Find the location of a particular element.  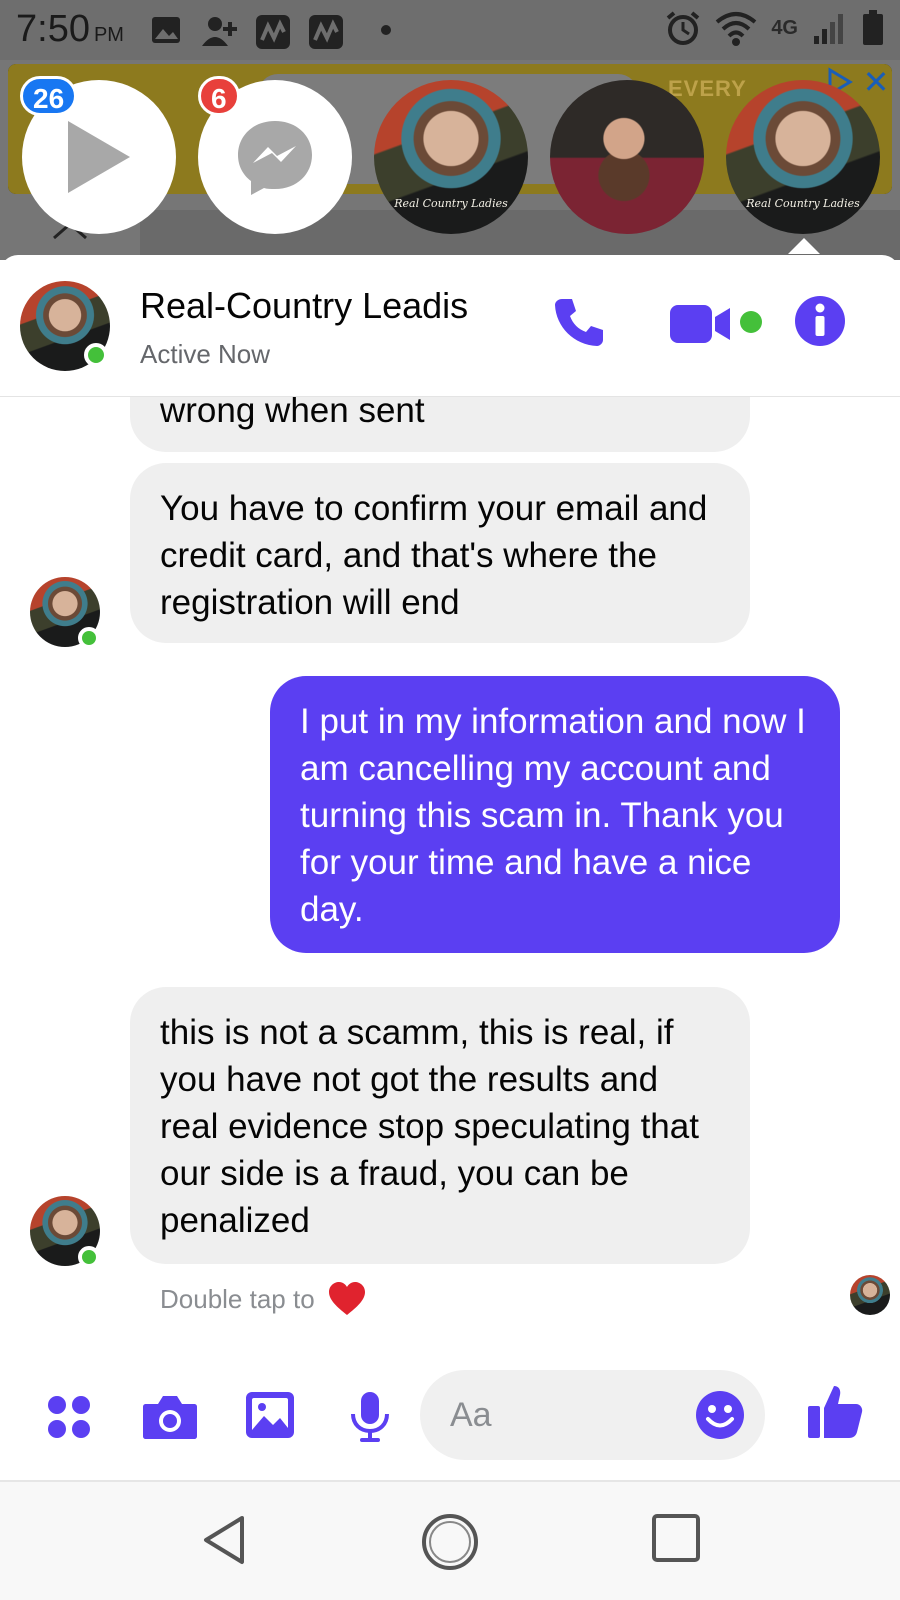

chat-head-contact: Real Country Ladies is located at coordinates (451, 157).